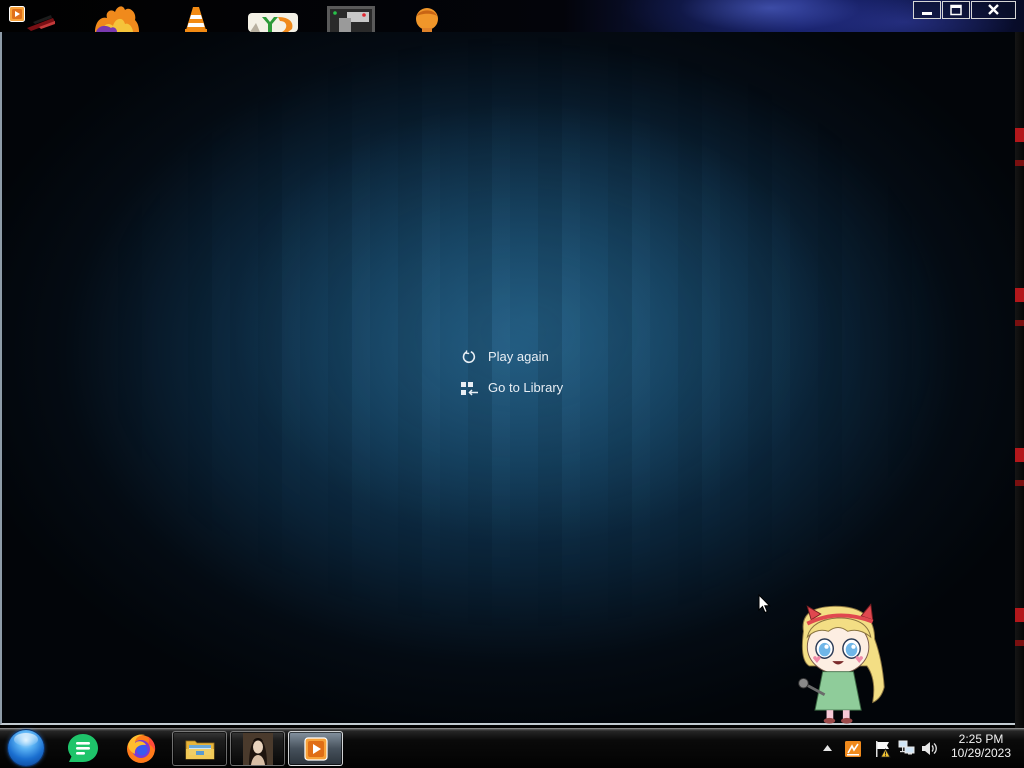 This screenshot has width=1024, height=768. Describe the element at coordinates (981, 753) in the screenshot. I see `clock-date: 10/29/2023` at that location.